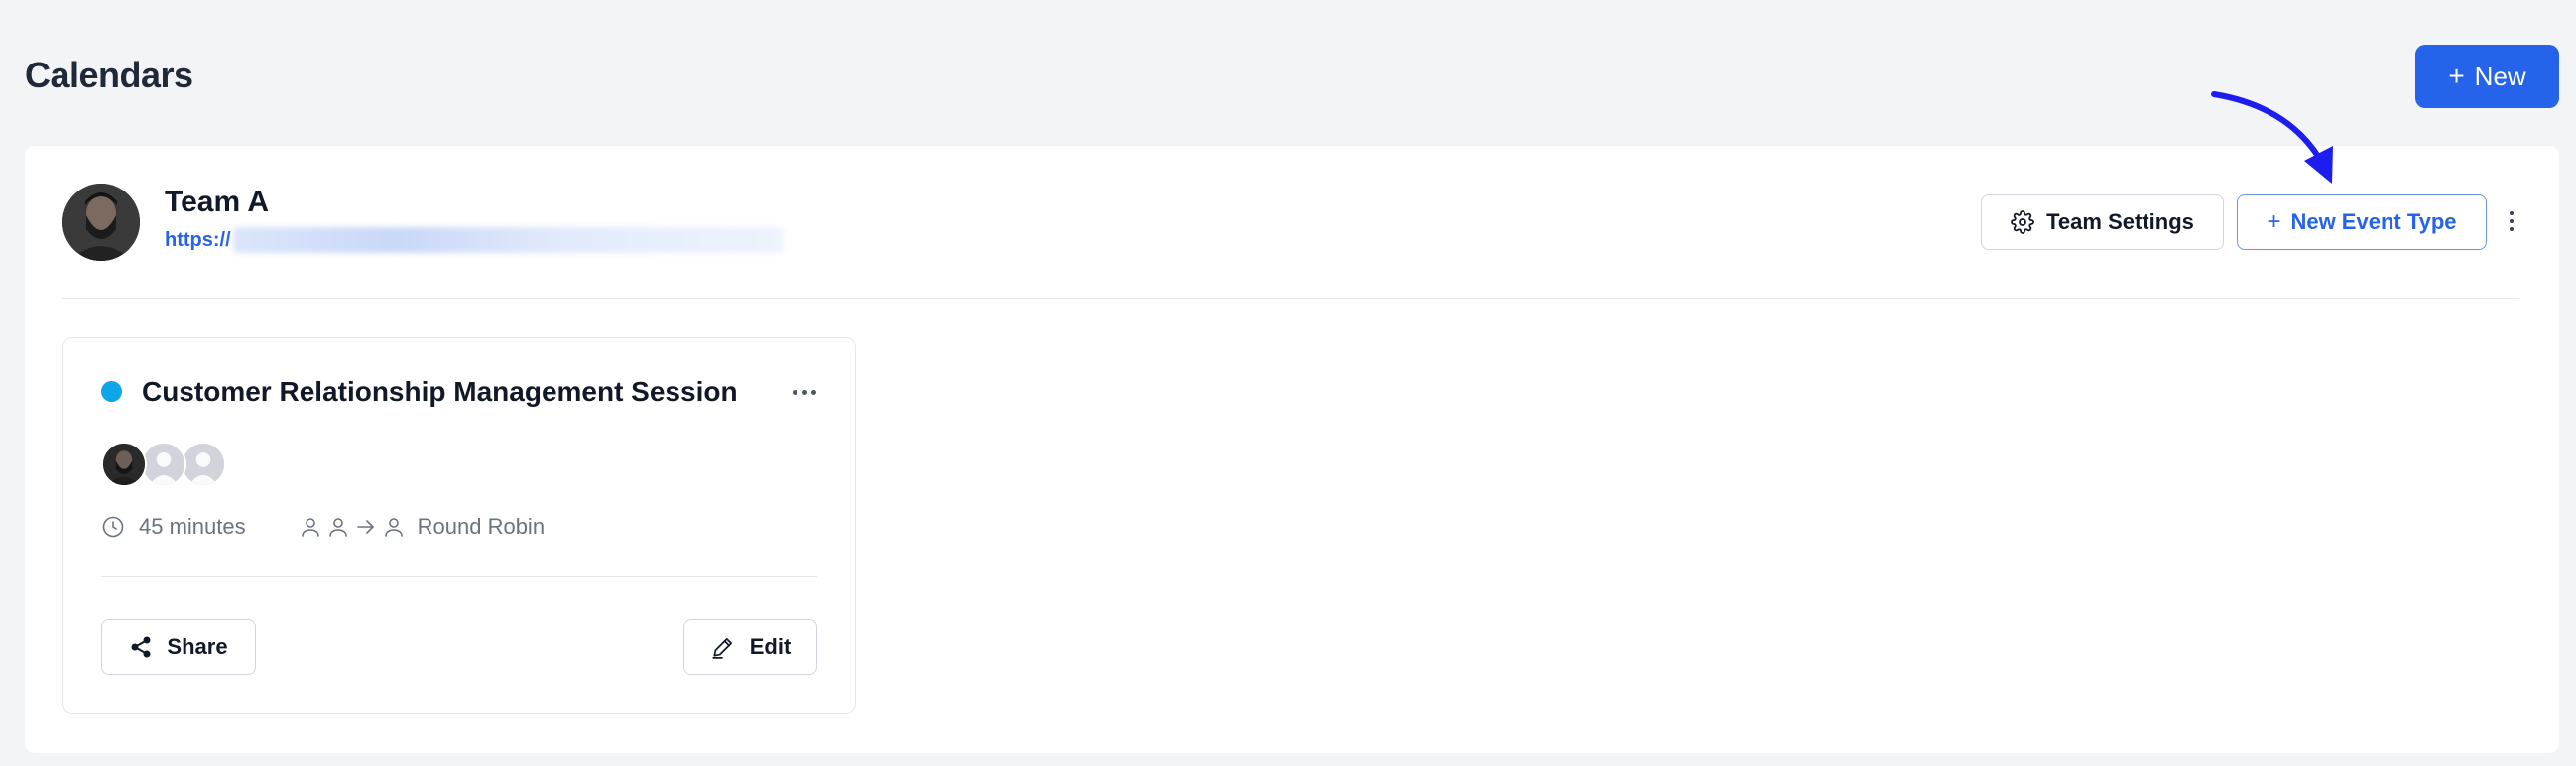 The width and height of the screenshot is (2576, 766). I want to click on assignment-label: Round Robin, so click(481, 526).